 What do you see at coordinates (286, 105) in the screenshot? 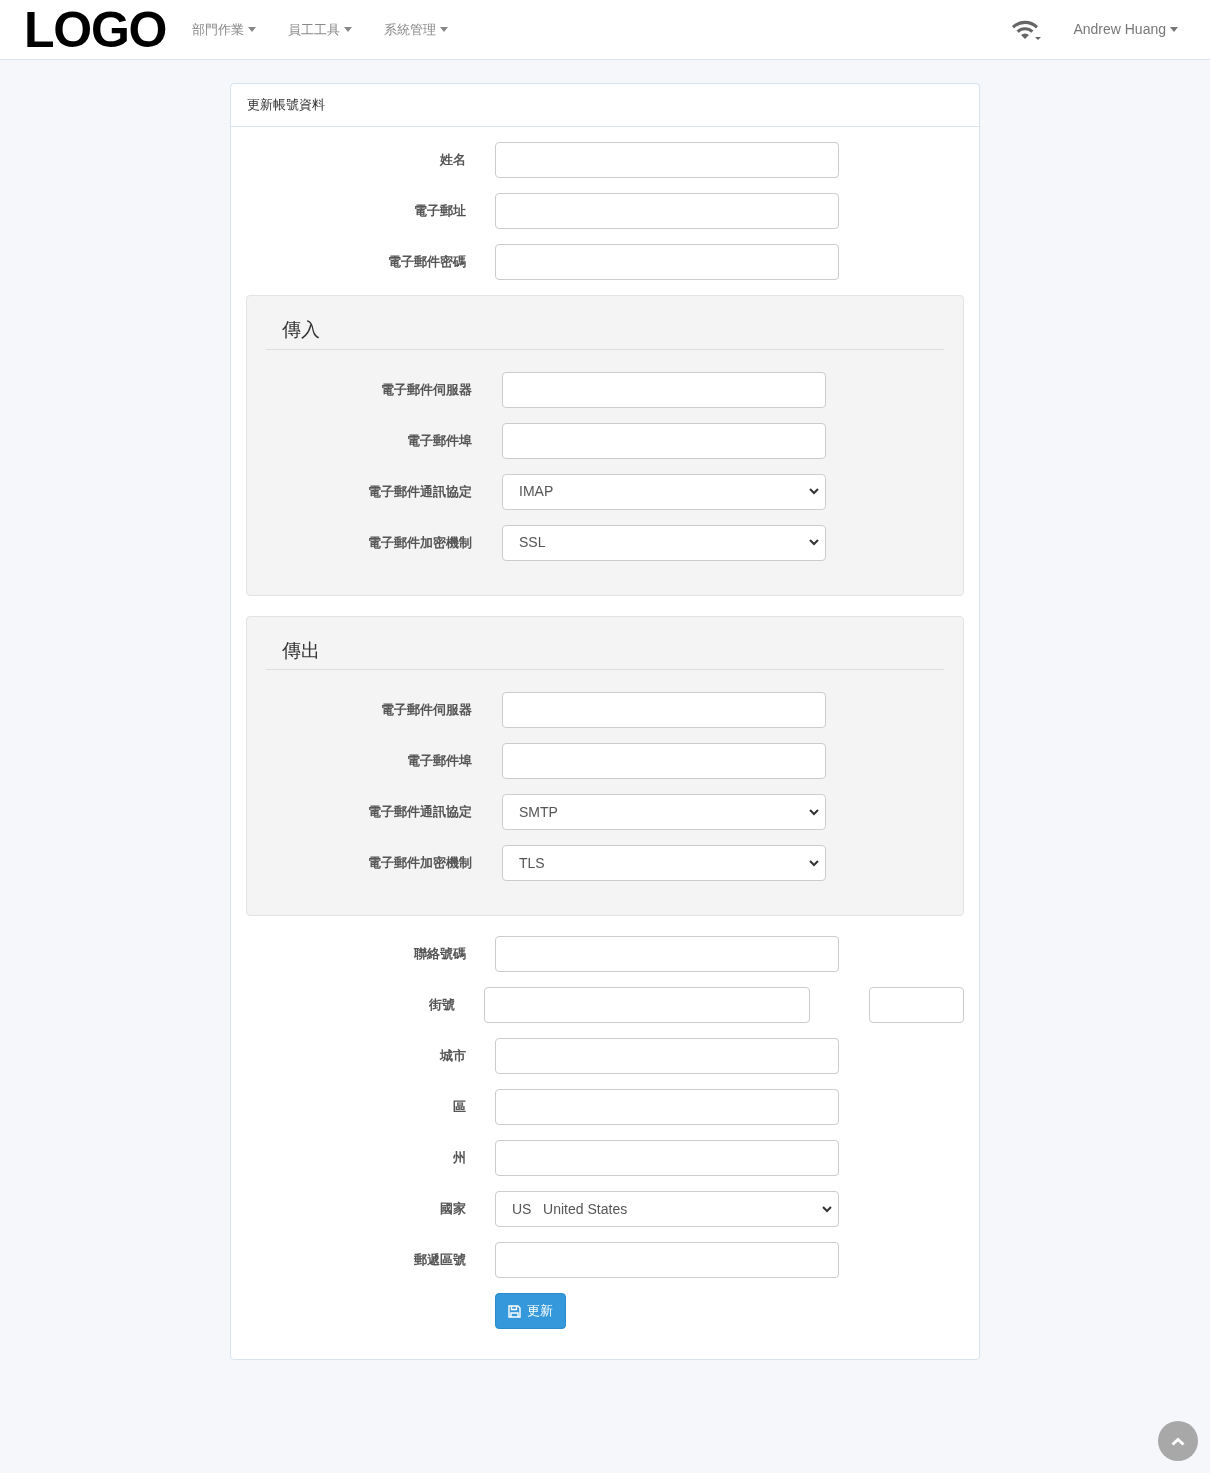
I see `card-title: 更新帳號資料` at bounding box center [286, 105].